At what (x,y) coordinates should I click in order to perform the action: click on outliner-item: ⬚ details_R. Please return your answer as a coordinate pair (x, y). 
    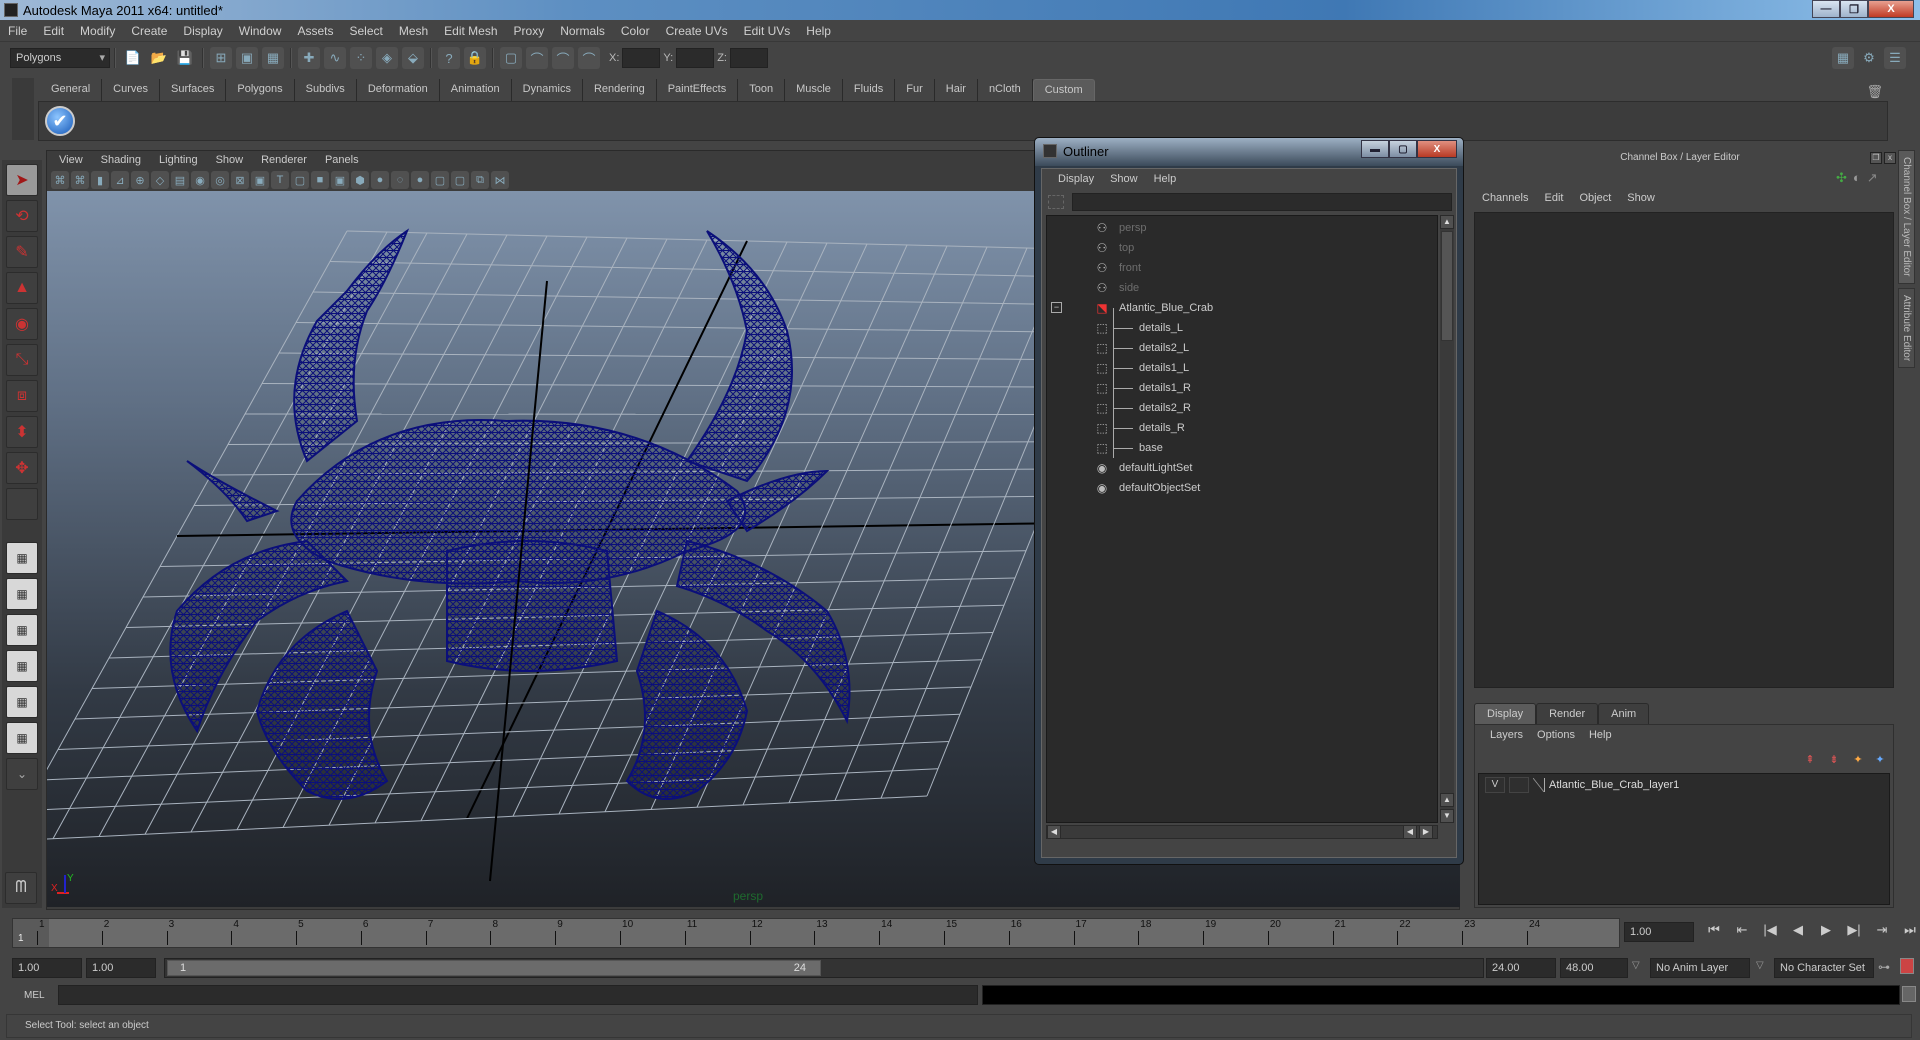
    Looking at the image, I should click on (1242, 428).